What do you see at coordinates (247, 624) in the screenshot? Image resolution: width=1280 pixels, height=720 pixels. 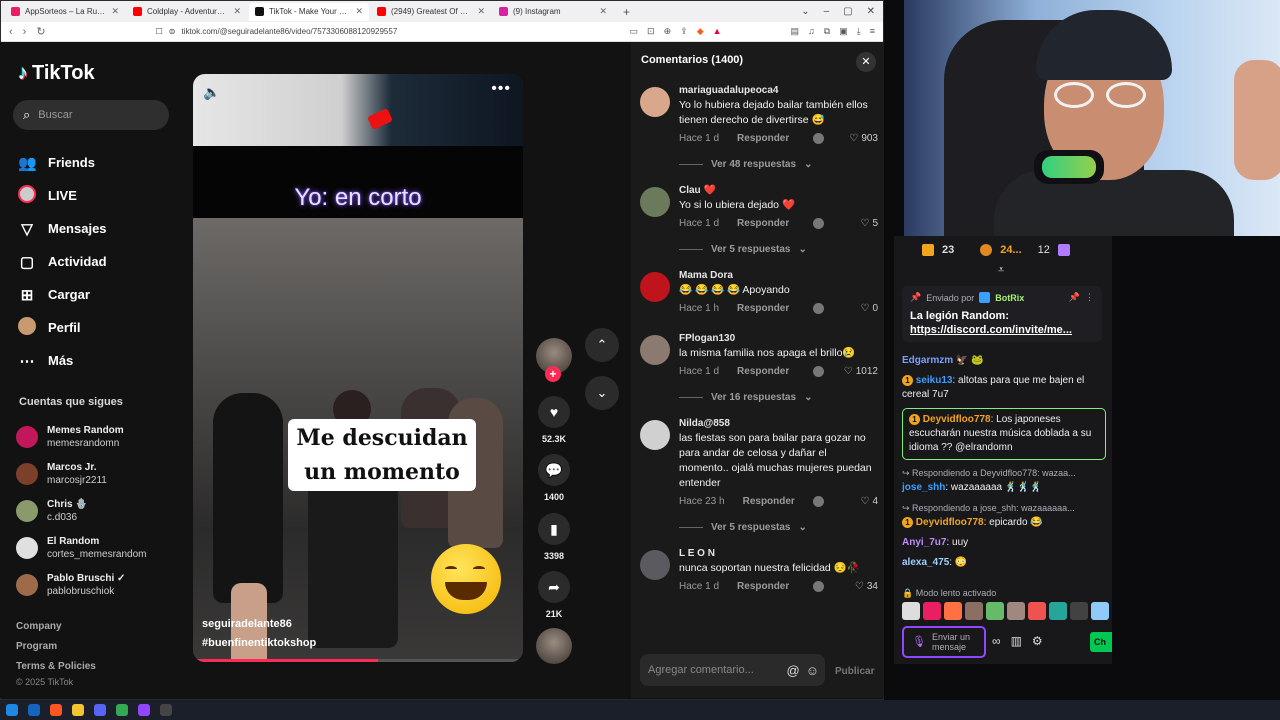 I see `video-author: seguiradelante86` at bounding box center [247, 624].